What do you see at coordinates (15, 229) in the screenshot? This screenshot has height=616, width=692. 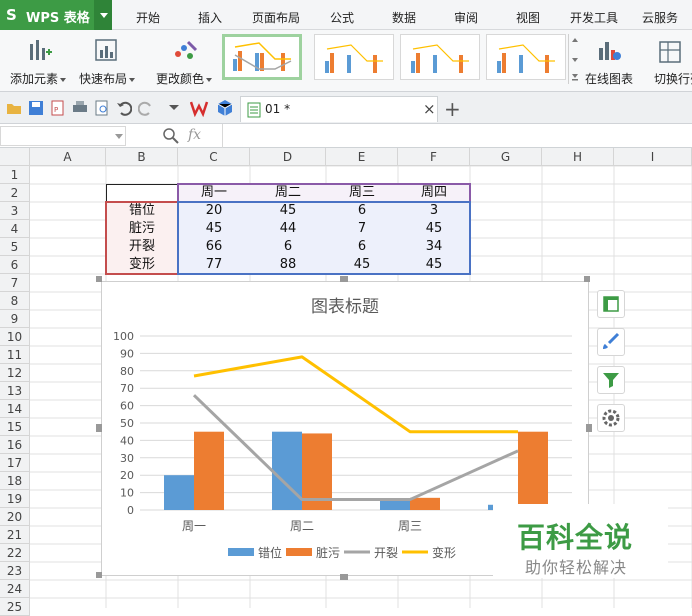 I see `row-header-4: 4` at bounding box center [15, 229].